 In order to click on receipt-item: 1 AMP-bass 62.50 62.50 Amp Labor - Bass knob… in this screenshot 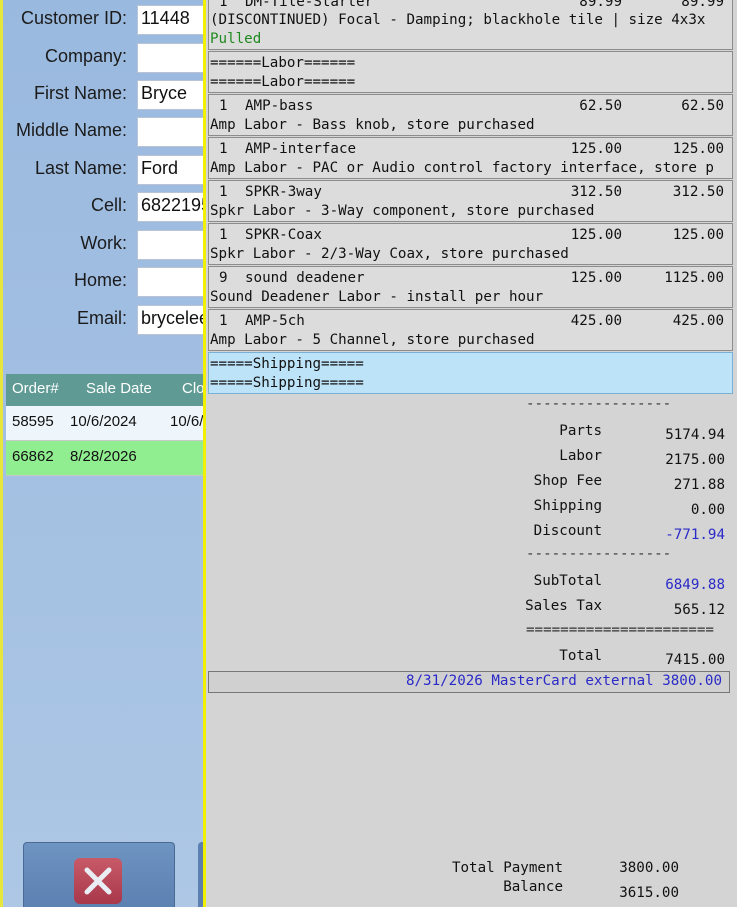, I will do `click(470, 115)`.